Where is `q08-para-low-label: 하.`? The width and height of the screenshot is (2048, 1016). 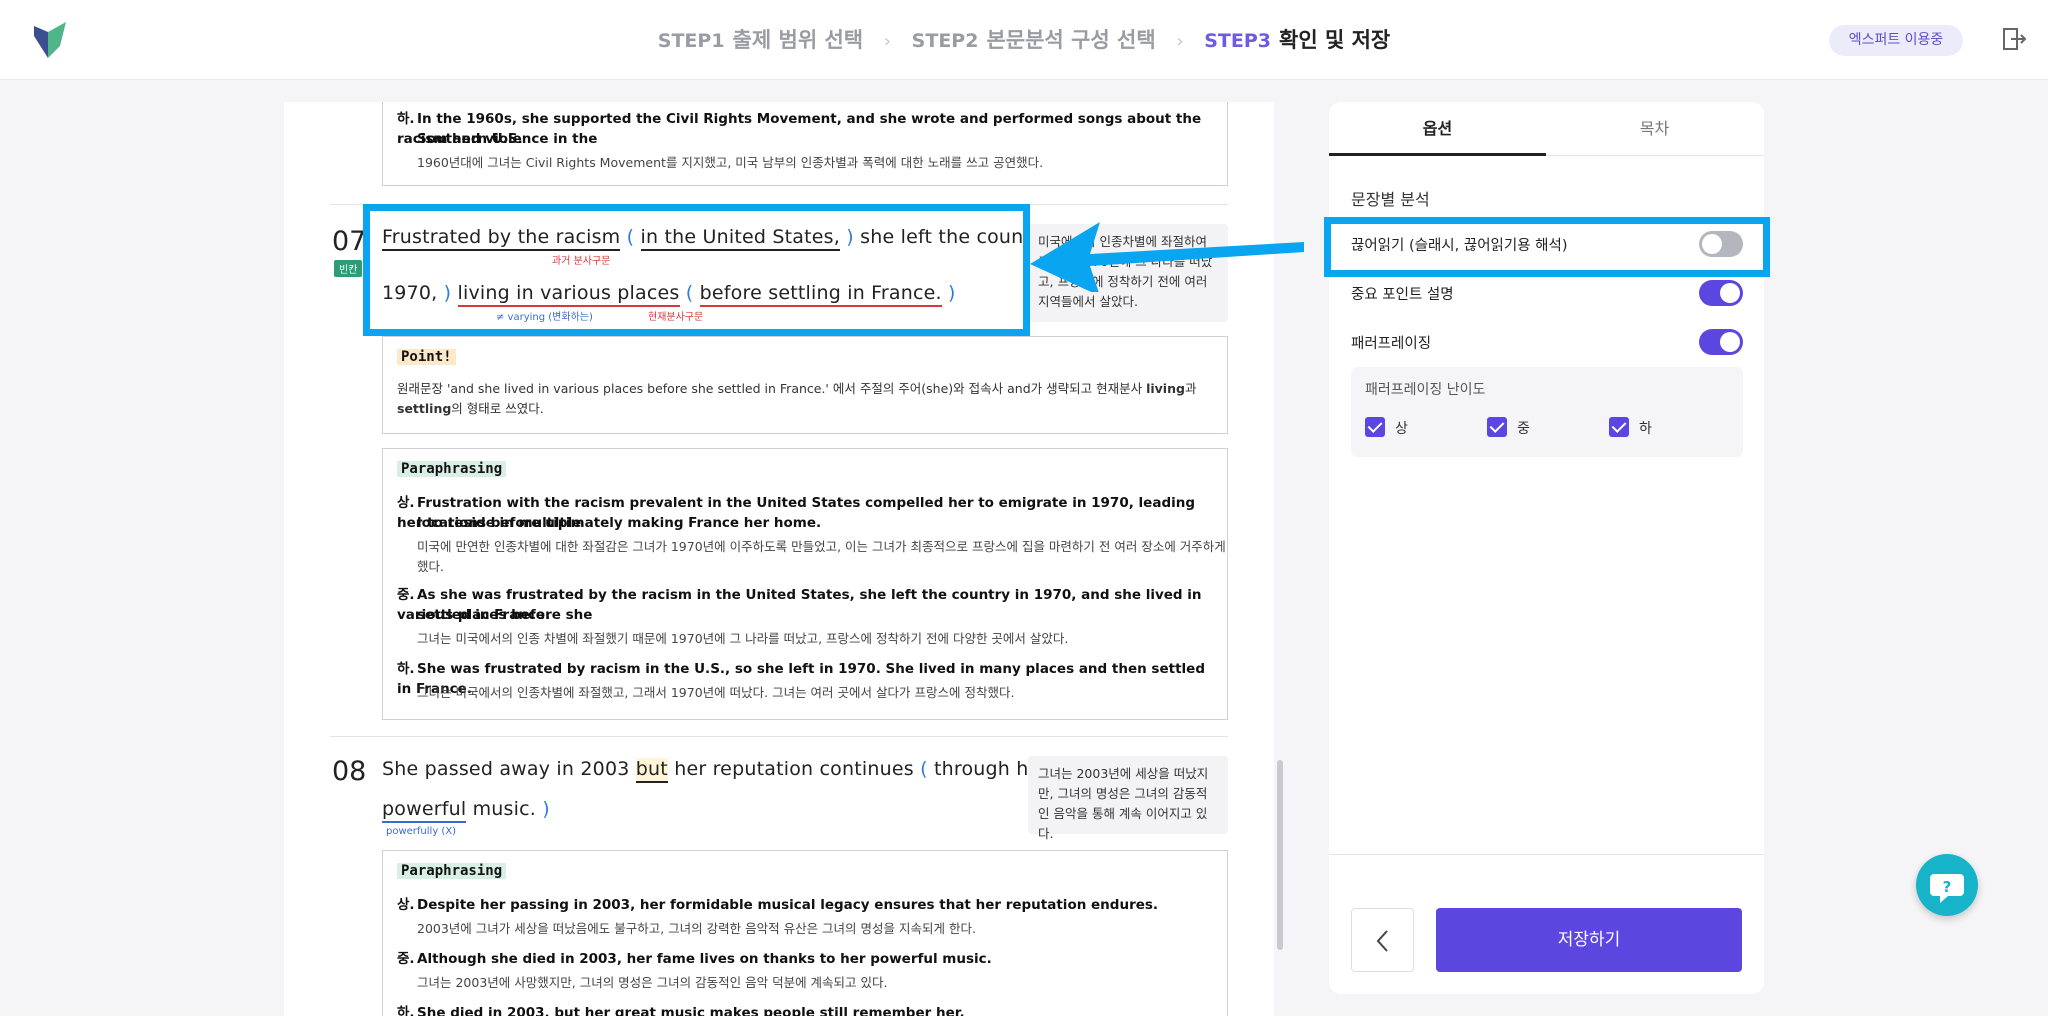
q08-para-low-label: 하. is located at coordinates (406, 1010).